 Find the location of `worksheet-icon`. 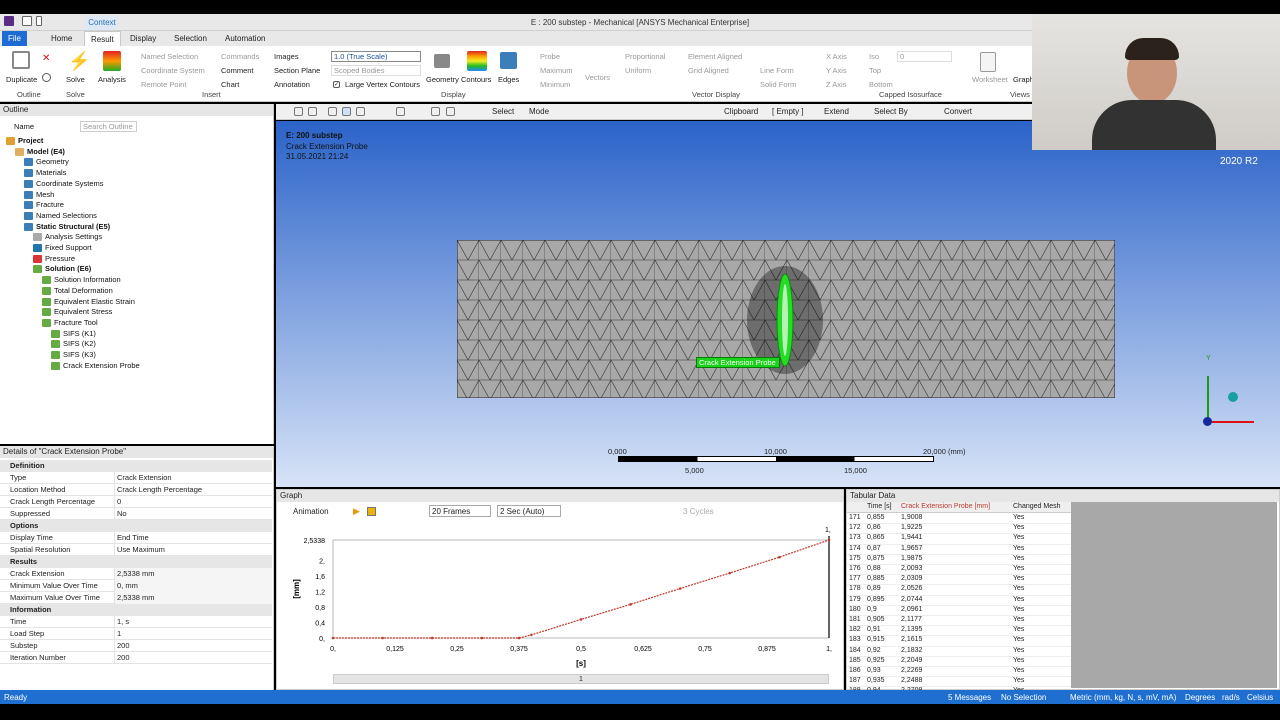

worksheet-icon is located at coordinates (988, 62).